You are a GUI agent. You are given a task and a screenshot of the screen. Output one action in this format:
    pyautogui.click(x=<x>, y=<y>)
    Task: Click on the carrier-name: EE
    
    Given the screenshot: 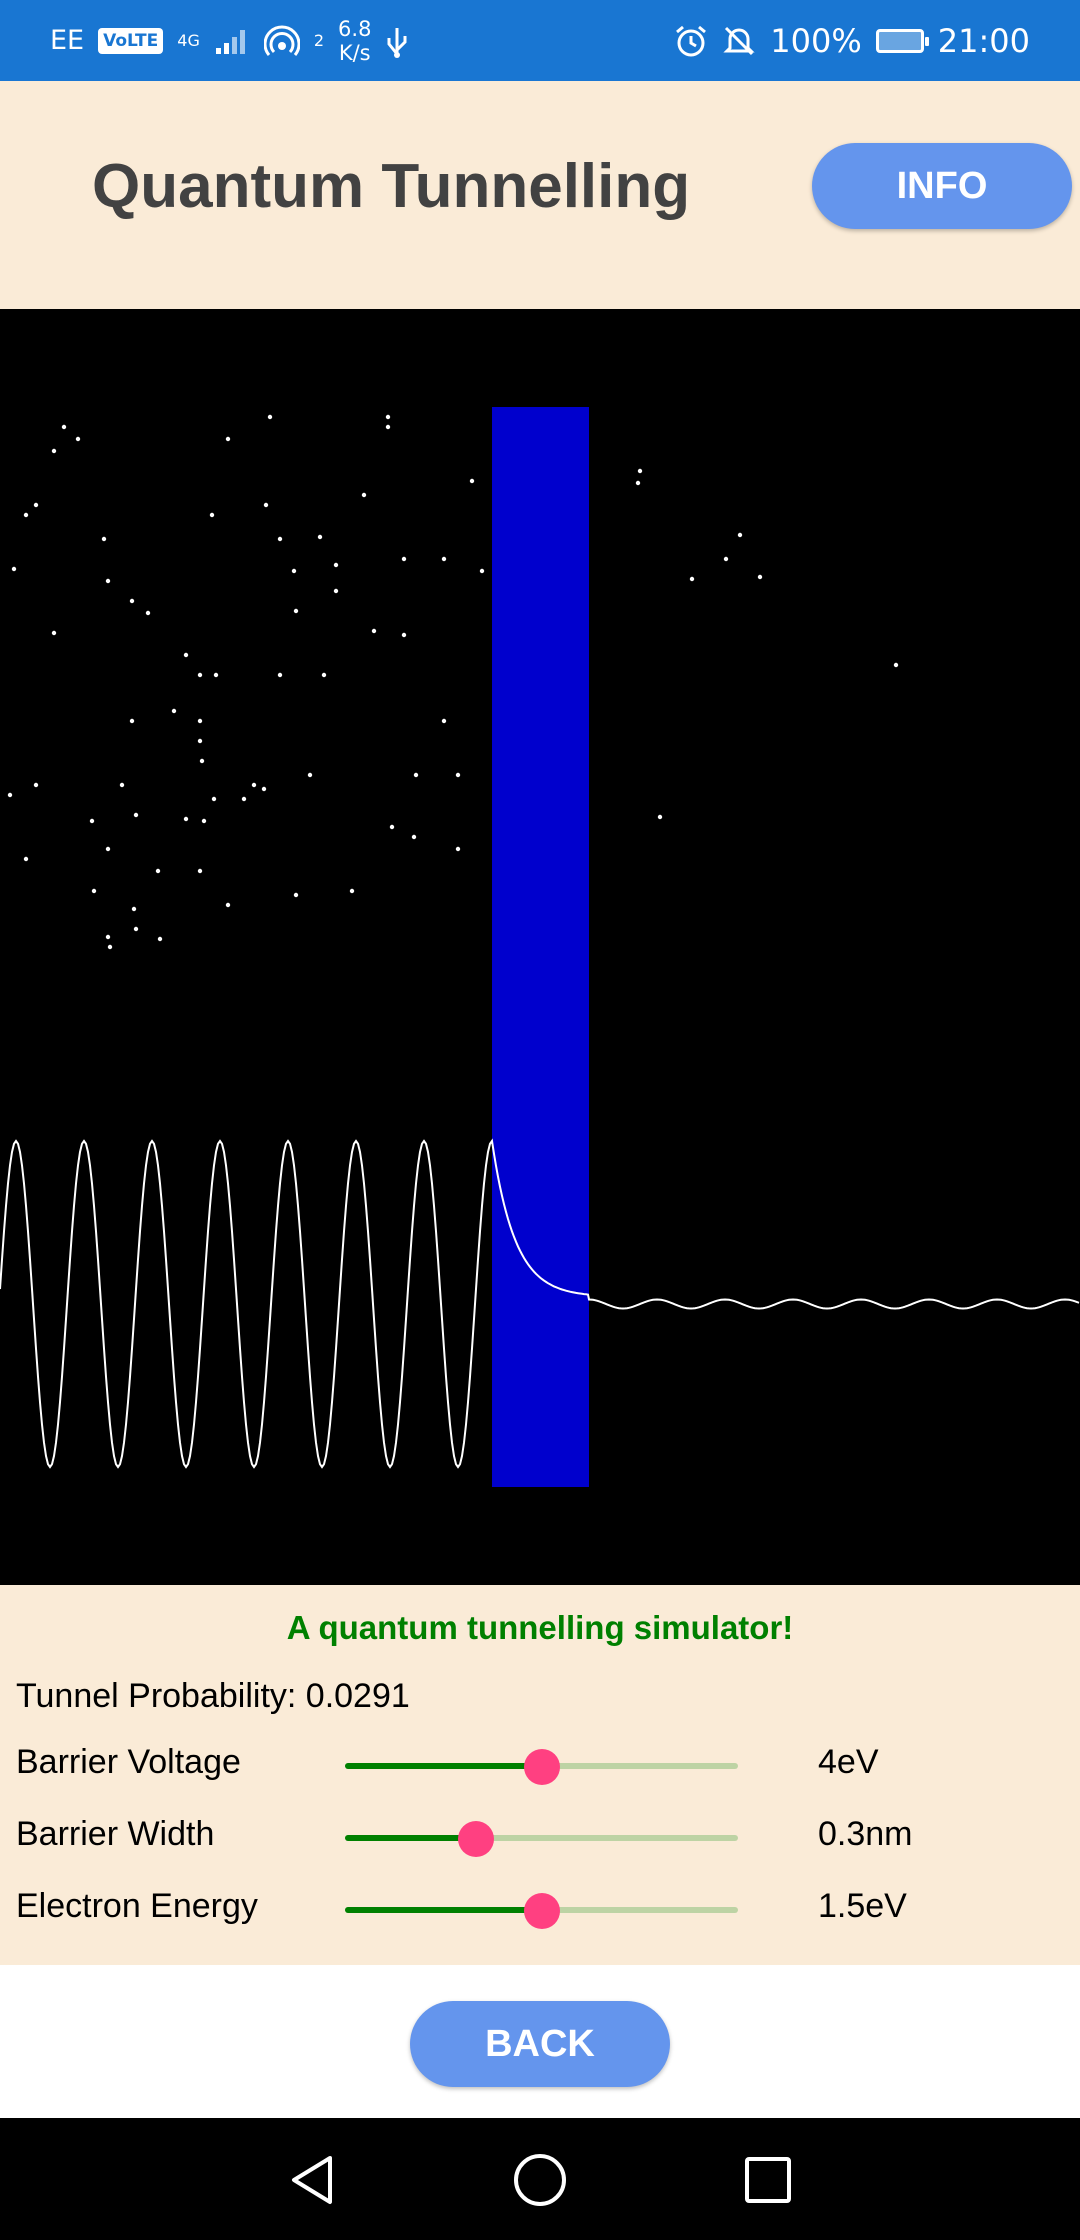 What is the action you would take?
    pyautogui.click(x=67, y=40)
    